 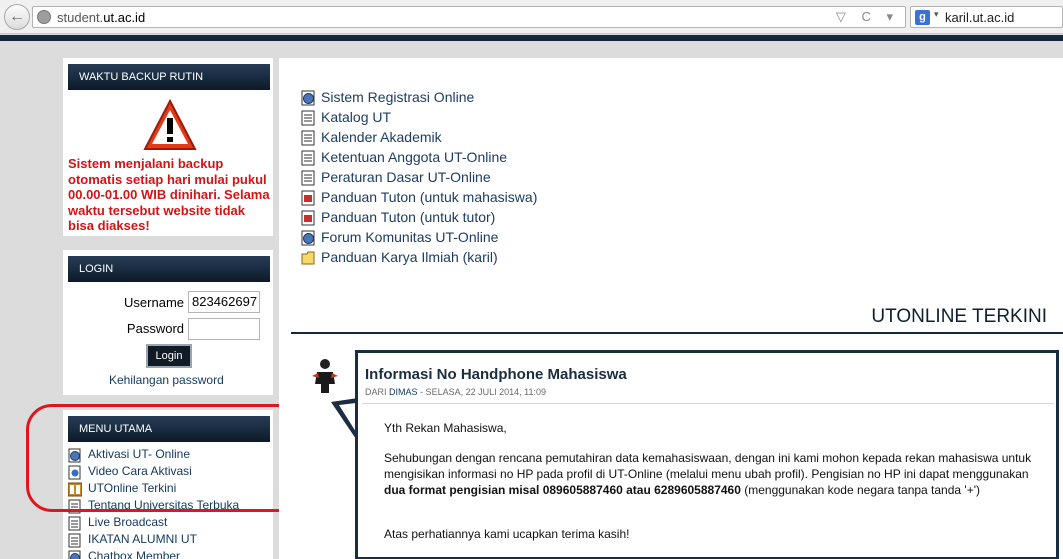 What do you see at coordinates (469, 17) in the screenshot?
I see `address-bar: student.ut.ac.id ▽ C ▾` at bounding box center [469, 17].